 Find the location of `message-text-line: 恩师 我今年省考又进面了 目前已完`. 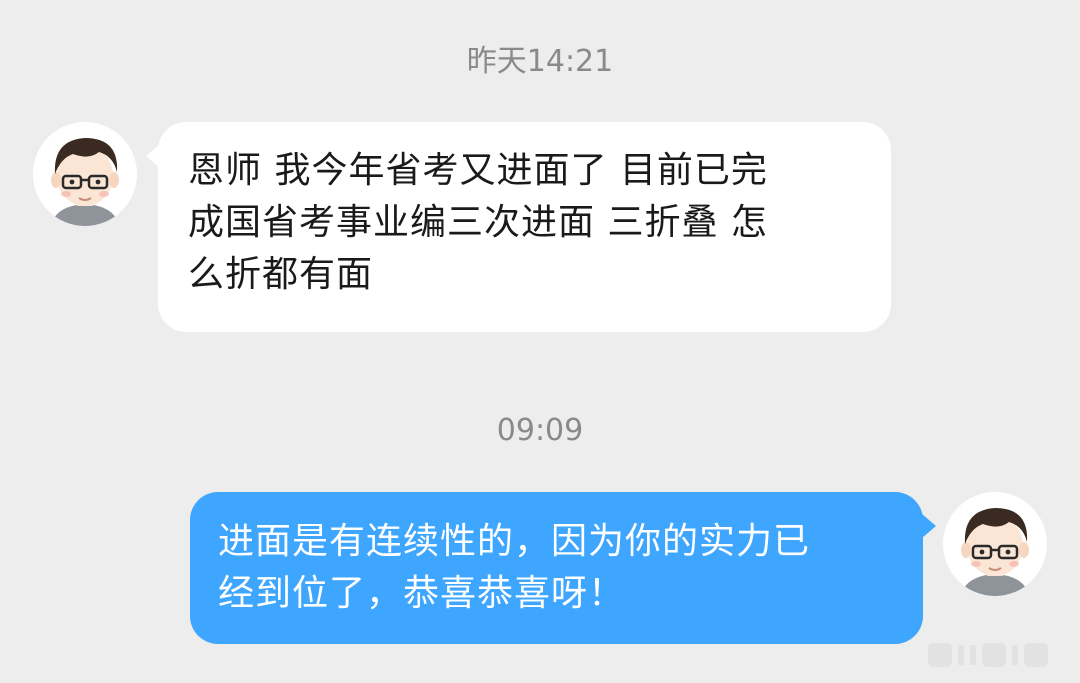

message-text-line: 恩师 我今年省考又进面了 目前已完 is located at coordinates (478, 170).